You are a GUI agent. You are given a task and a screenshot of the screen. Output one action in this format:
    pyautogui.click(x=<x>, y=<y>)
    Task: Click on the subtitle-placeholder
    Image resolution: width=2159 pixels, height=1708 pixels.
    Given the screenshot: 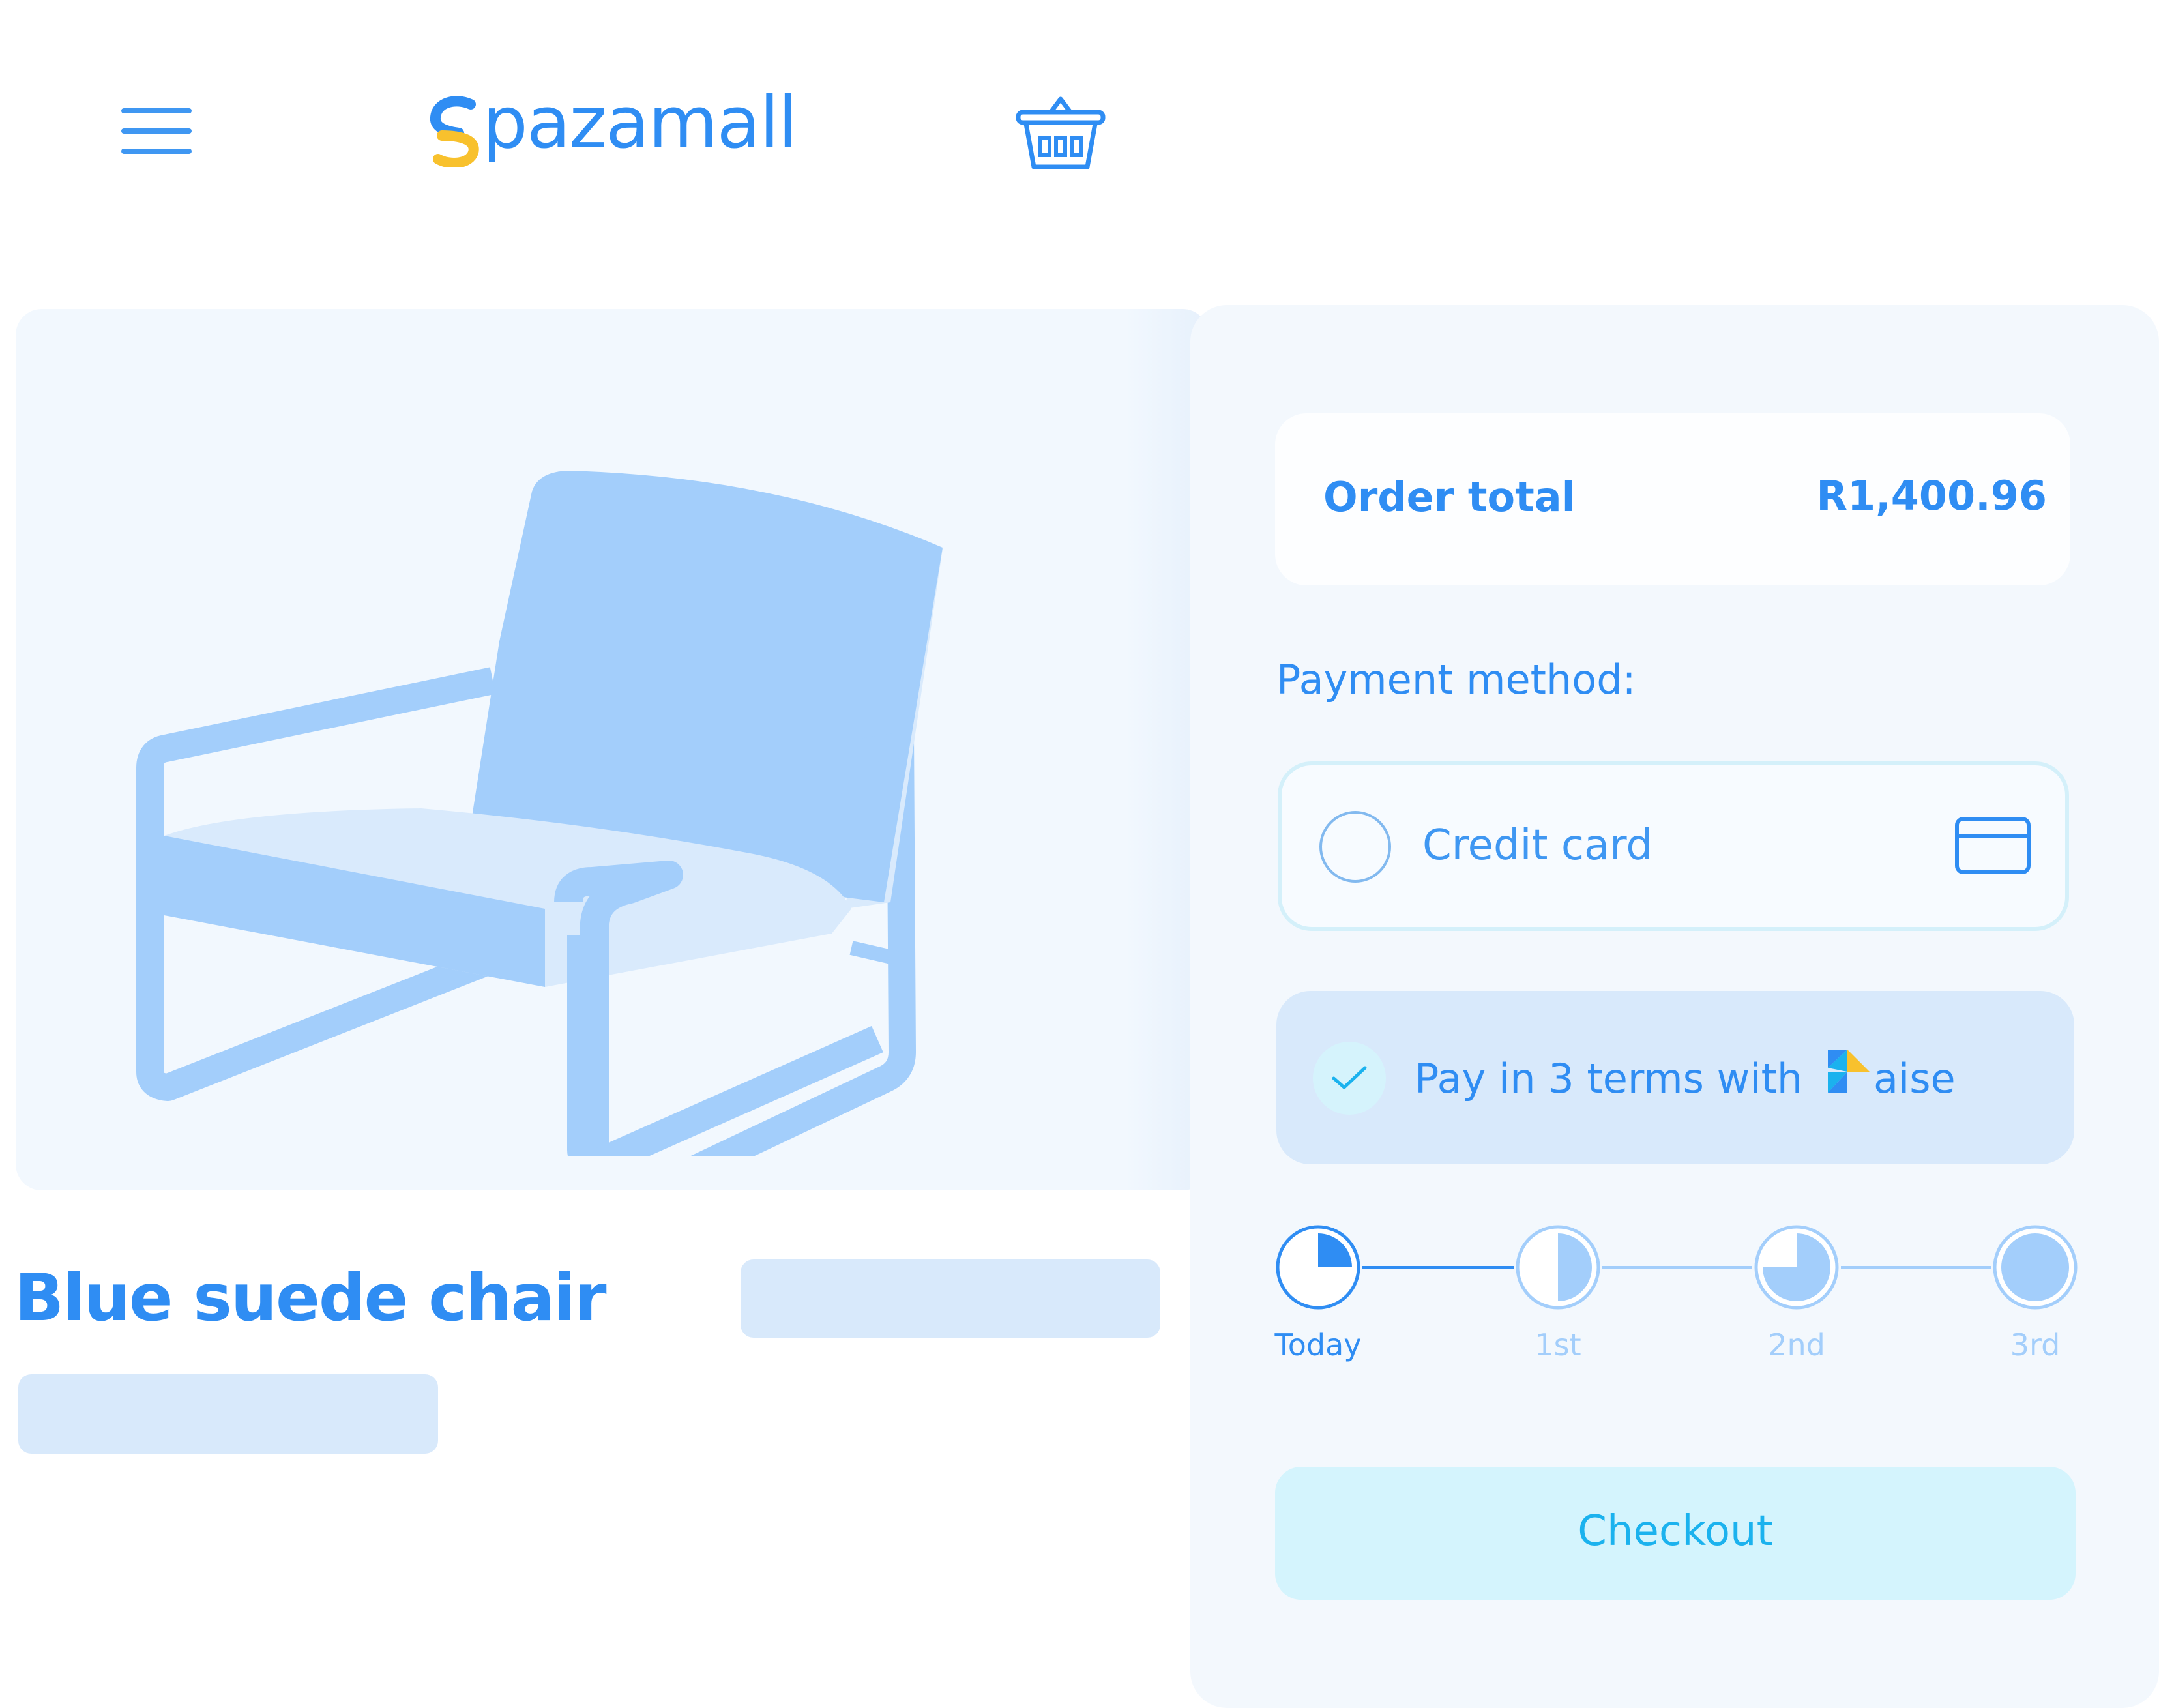 What is the action you would take?
    pyautogui.click(x=228, y=1414)
    